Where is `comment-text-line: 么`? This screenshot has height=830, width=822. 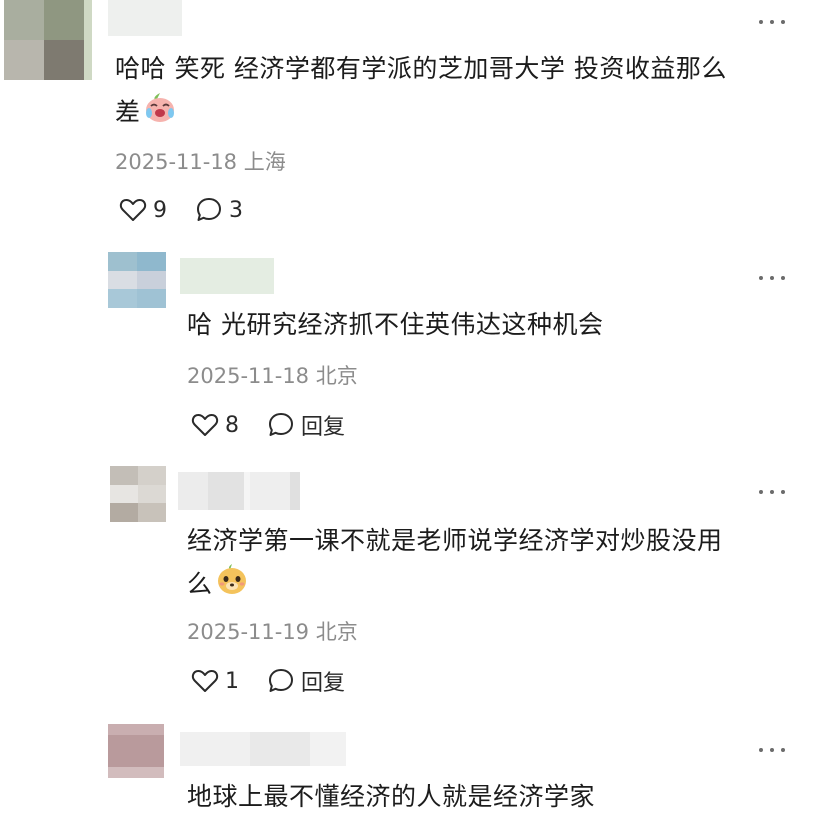 comment-text-line: 么 is located at coordinates (455, 585).